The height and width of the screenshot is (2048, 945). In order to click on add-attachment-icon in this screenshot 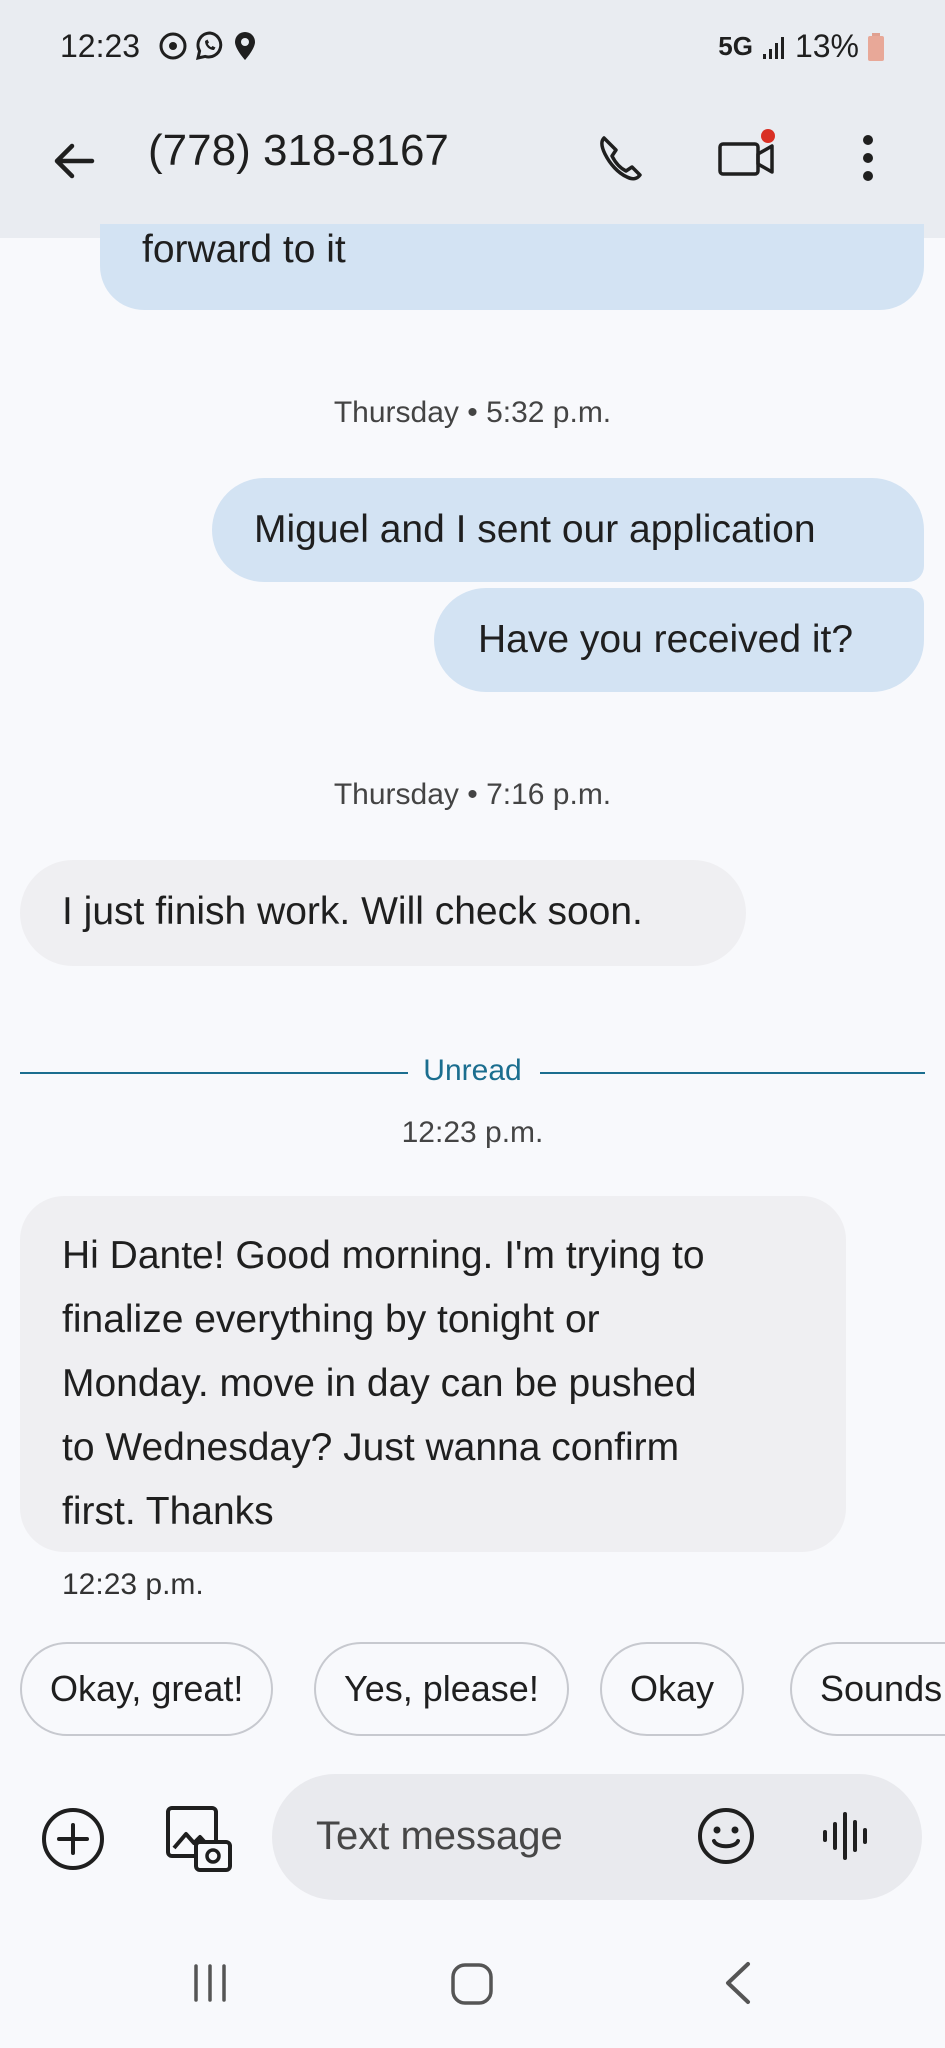, I will do `click(73, 1839)`.